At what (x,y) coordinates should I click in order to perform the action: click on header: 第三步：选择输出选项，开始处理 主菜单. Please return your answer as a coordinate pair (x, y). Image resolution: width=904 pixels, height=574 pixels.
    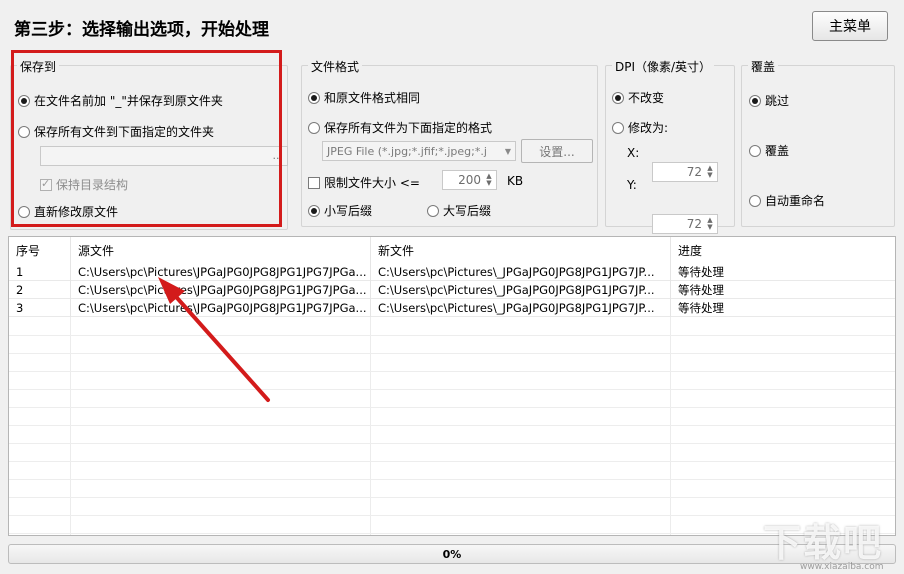
    Looking at the image, I should click on (452, 25).